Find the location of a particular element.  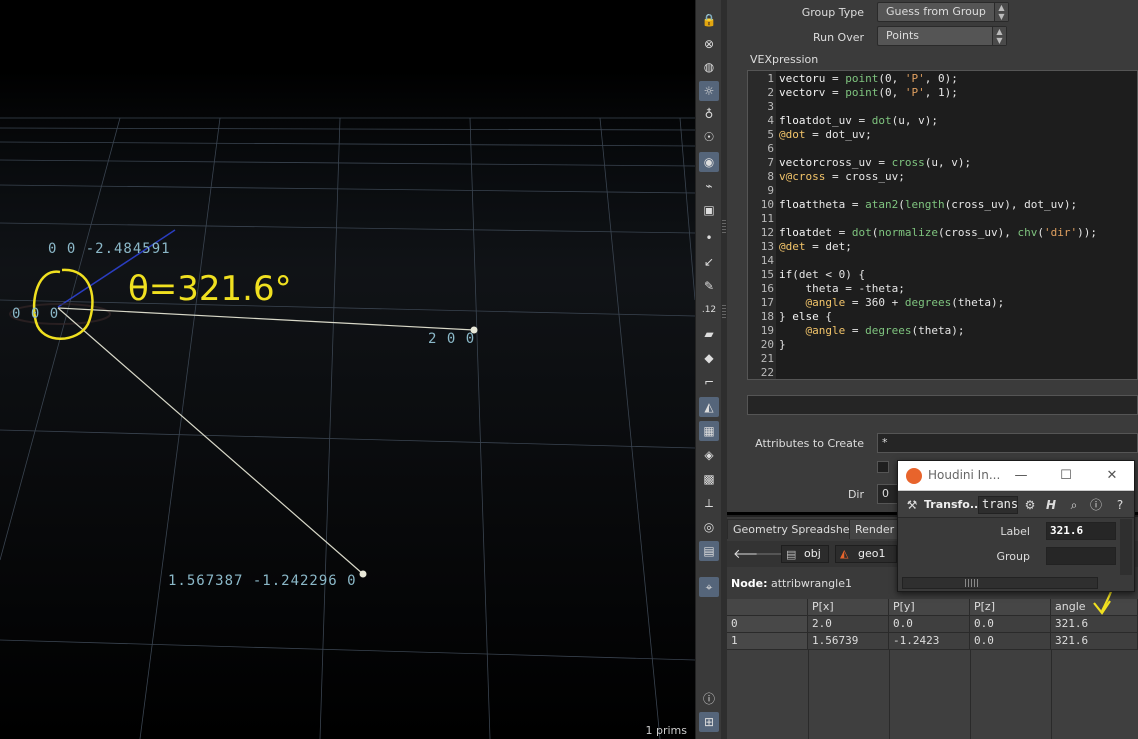

line-number: 19 is located at coordinates (767, 330).